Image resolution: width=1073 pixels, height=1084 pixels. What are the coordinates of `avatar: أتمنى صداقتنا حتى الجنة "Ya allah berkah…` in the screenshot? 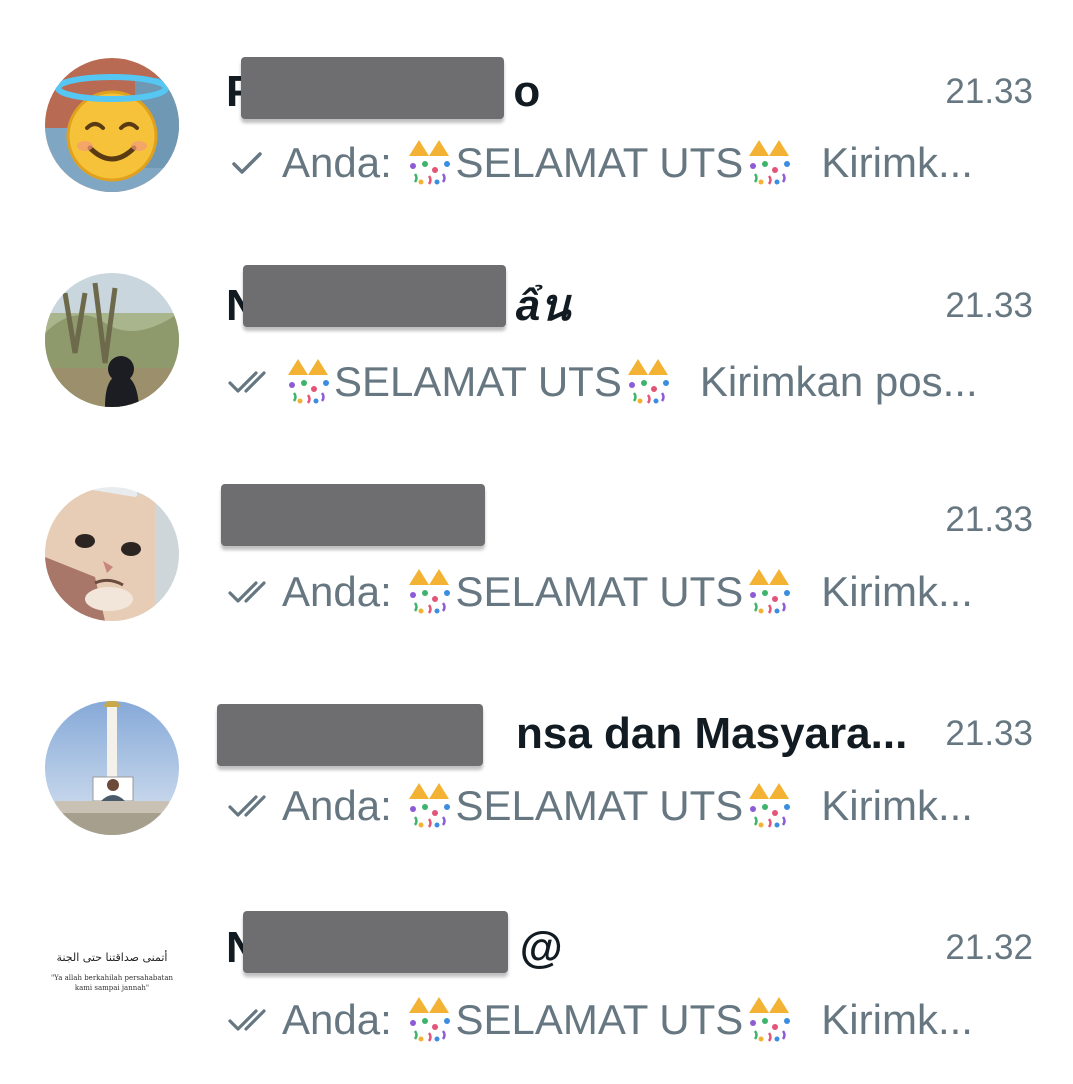 It's located at (112, 982).